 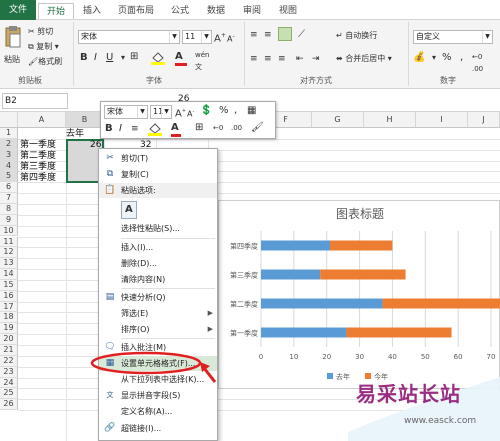 I want to click on watermark: 易采站长站 www.easck.com, so click(x=424, y=406).